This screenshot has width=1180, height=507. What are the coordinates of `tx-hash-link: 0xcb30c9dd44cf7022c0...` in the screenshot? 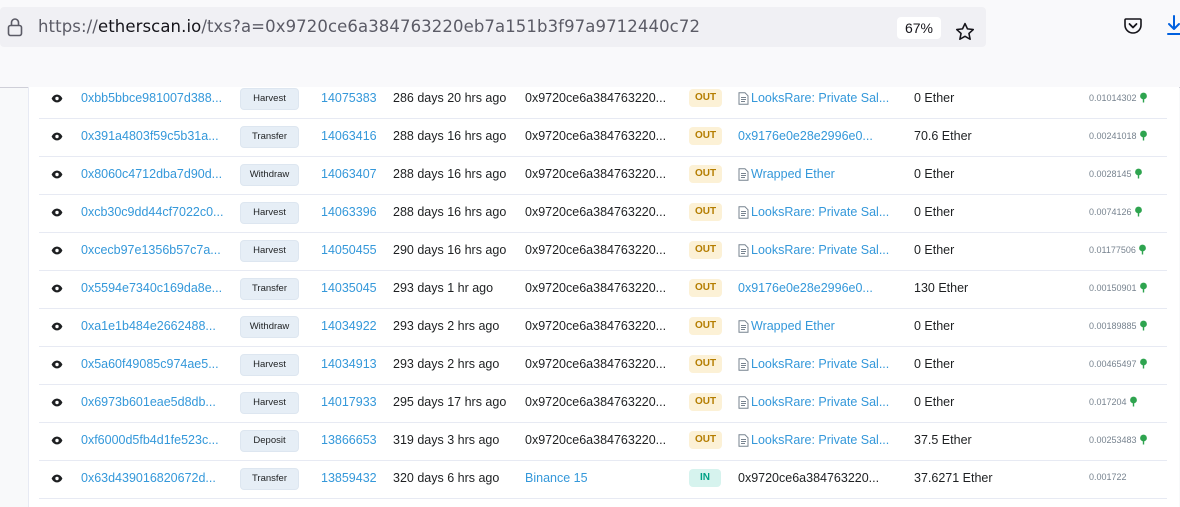 It's located at (152, 212).